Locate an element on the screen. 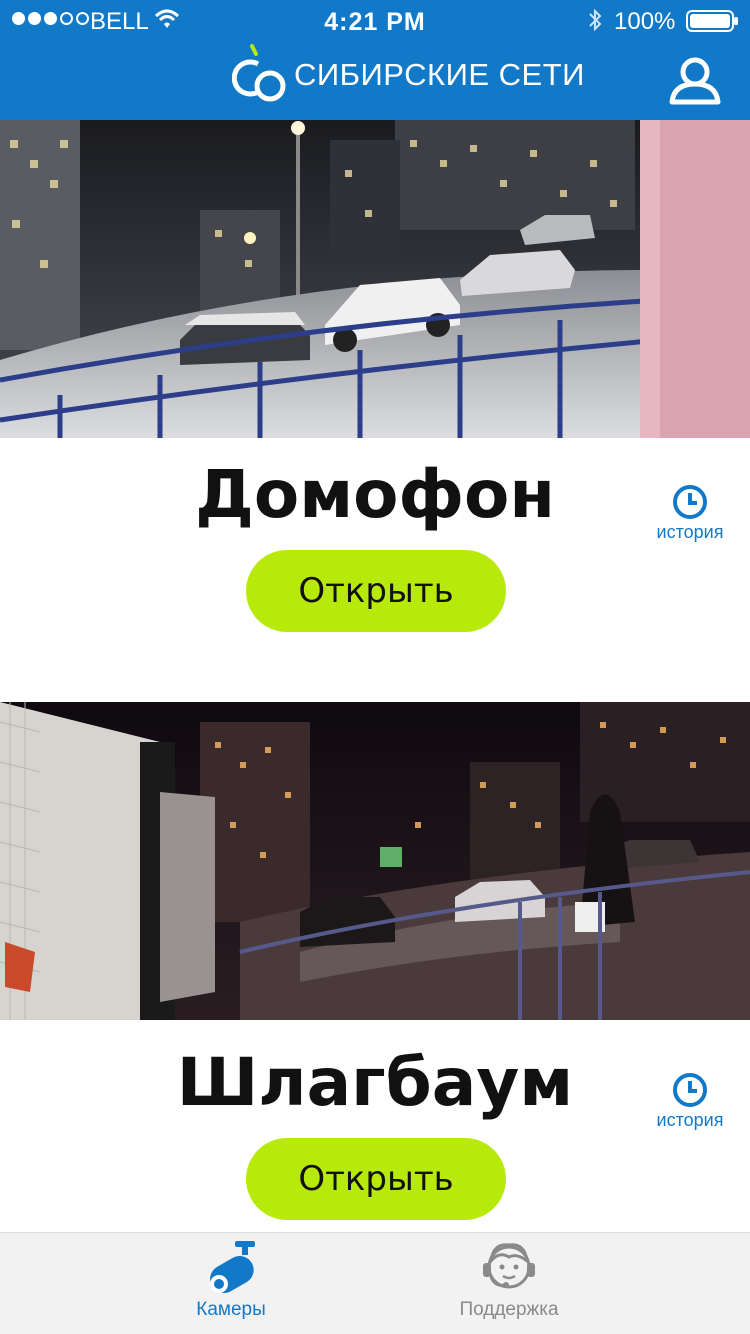 This screenshot has width=750, height=1334. user-icon is located at coordinates (695, 81).